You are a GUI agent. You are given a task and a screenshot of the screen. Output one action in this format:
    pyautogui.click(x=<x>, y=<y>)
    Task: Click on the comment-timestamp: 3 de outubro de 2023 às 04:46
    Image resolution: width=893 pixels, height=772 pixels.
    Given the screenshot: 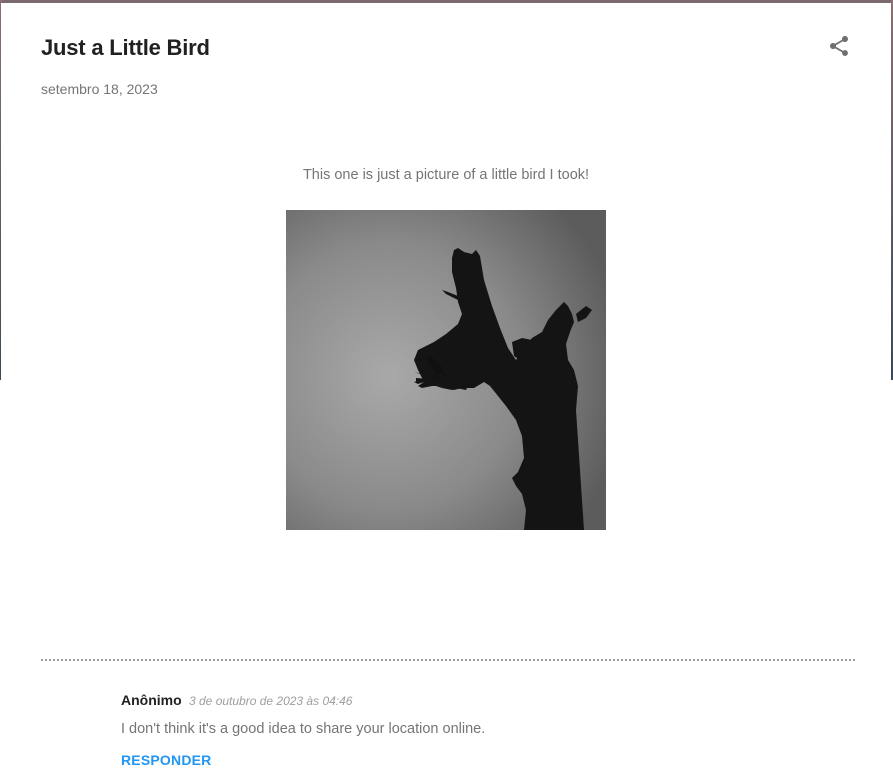 What is the action you would take?
    pyautogui.click(x=270, y=701)
    